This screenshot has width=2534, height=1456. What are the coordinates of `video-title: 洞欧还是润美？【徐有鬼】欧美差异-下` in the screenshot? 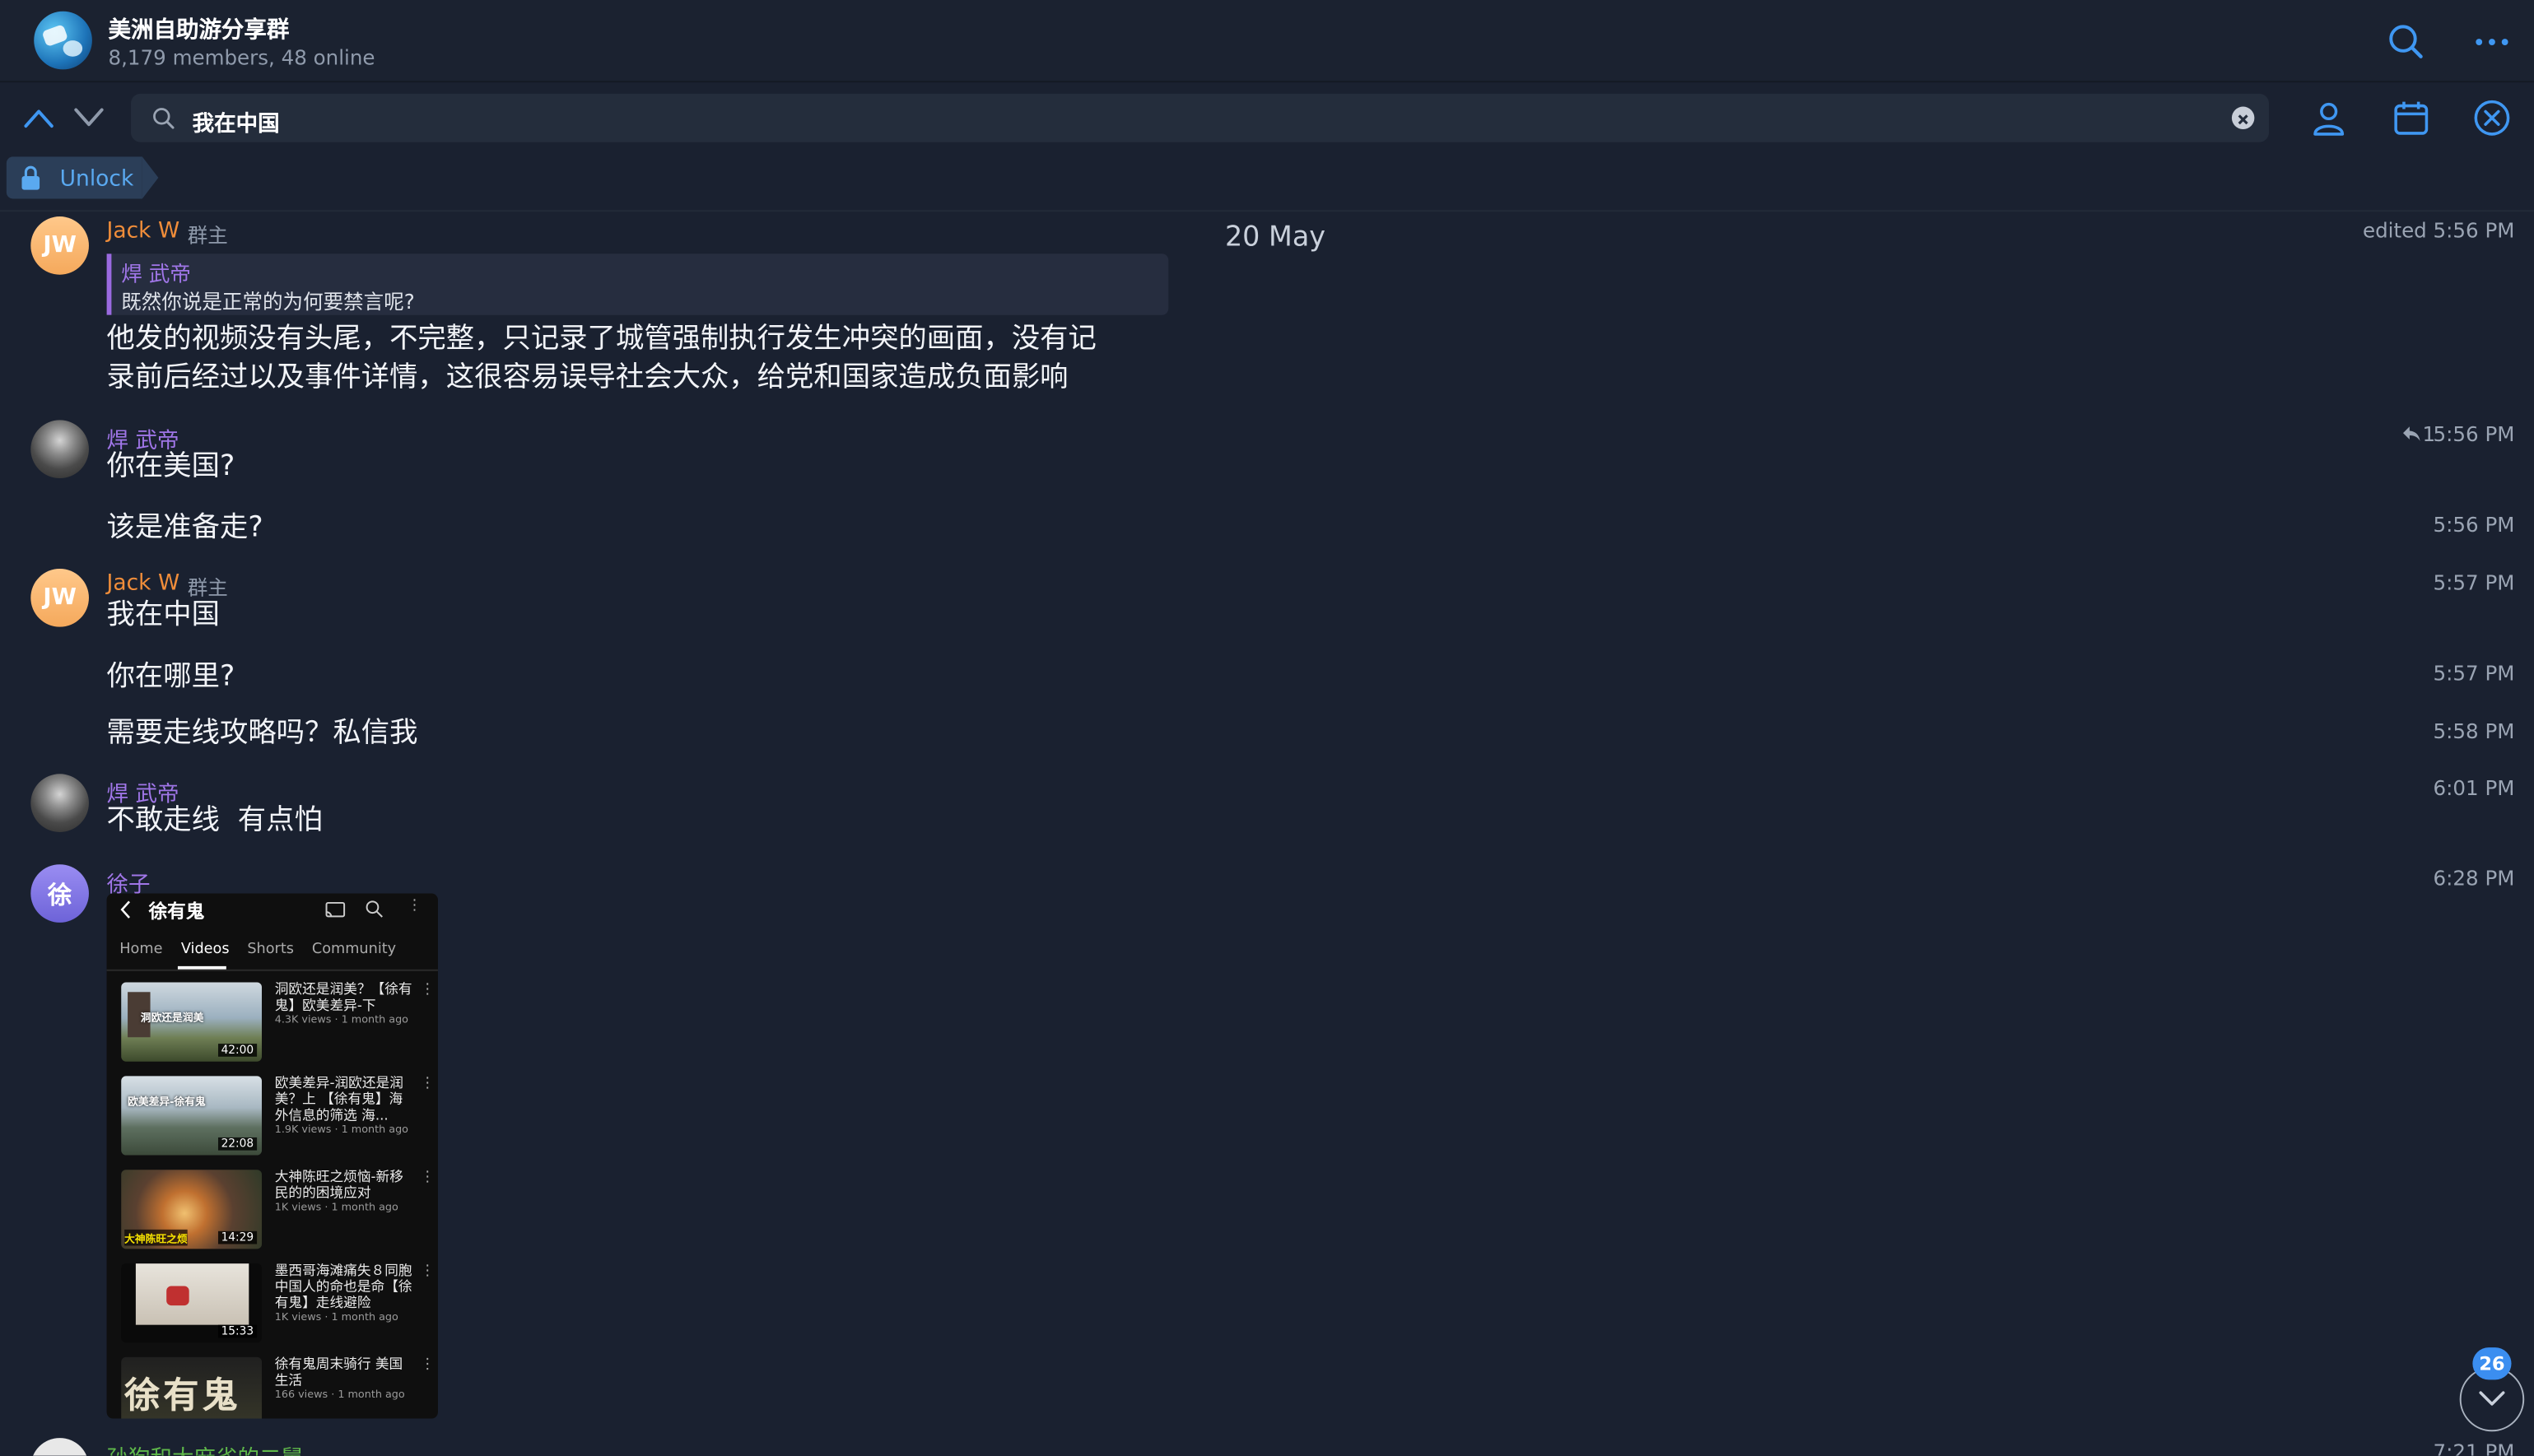 It's located at (343, 998).